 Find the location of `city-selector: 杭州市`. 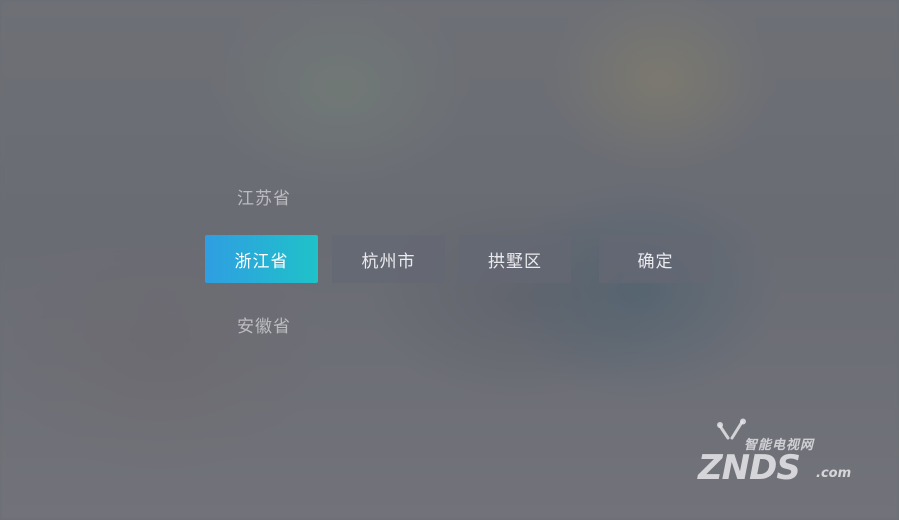

city-selector: 杭州市 is located at coordinates (388, 259).